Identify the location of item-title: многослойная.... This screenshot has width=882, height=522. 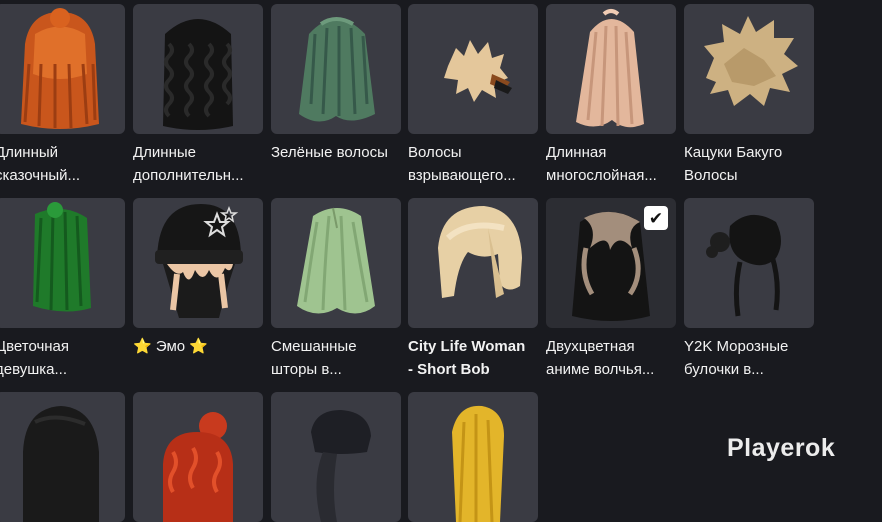
(601, 175).